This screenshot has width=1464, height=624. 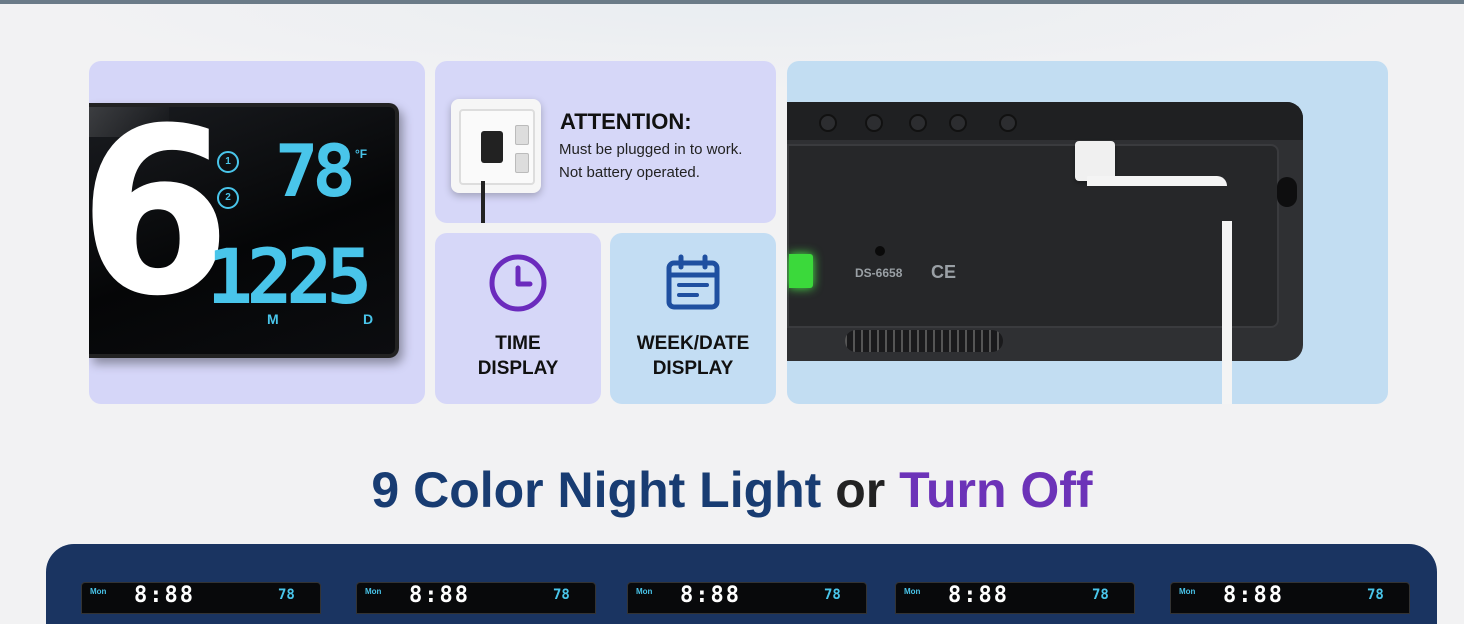 I want to click on power-plug, so click(x=1095, y=161).